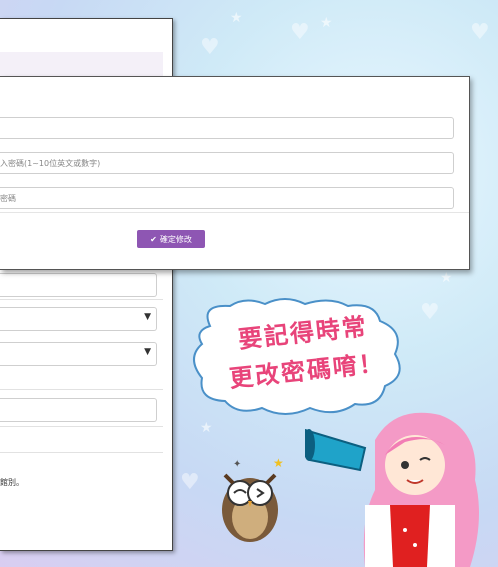 This screenshot has height=567, width=498. I want to click on branch-note: 館別。, so click(12, 482).